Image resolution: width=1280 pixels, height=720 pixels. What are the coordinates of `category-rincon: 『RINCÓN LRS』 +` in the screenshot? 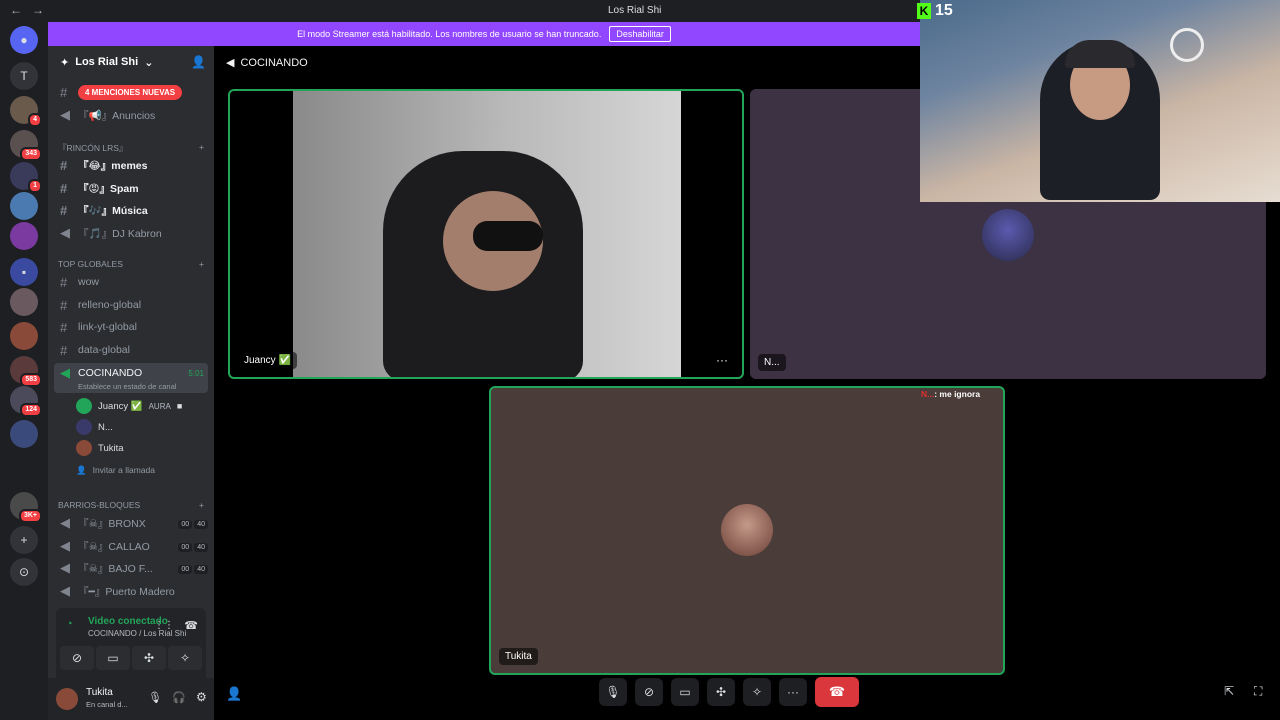 It's located at (131, 148).